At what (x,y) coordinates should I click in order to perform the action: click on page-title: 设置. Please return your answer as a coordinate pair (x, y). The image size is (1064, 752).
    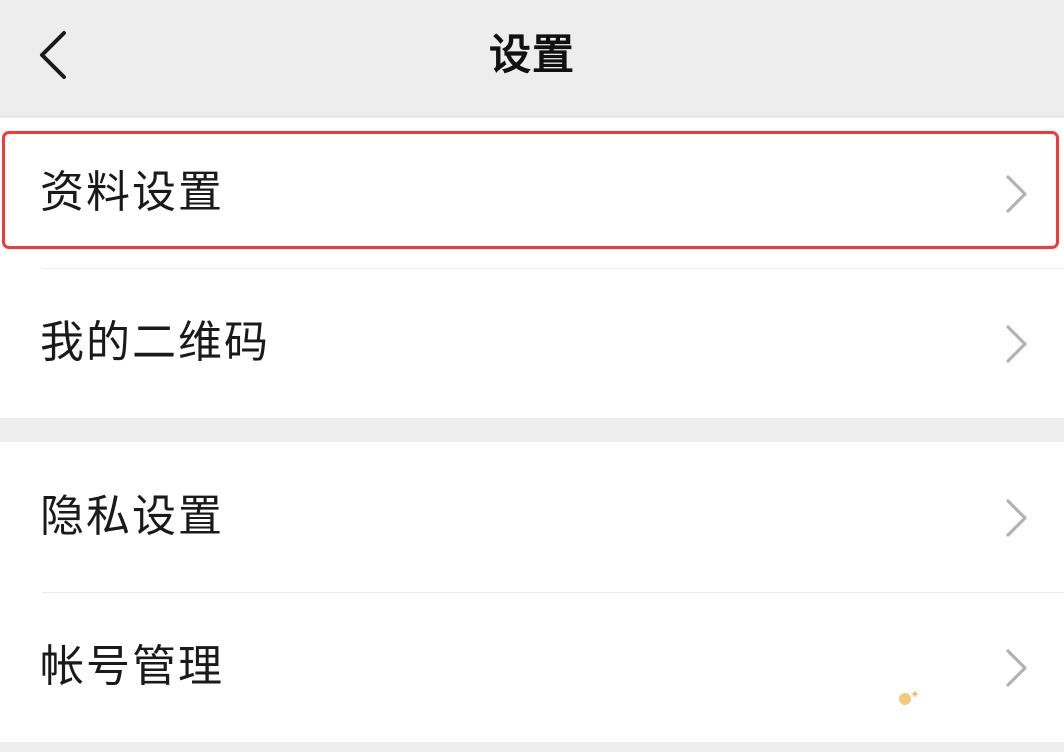
    Looking at the image, I should click on (531, 54).